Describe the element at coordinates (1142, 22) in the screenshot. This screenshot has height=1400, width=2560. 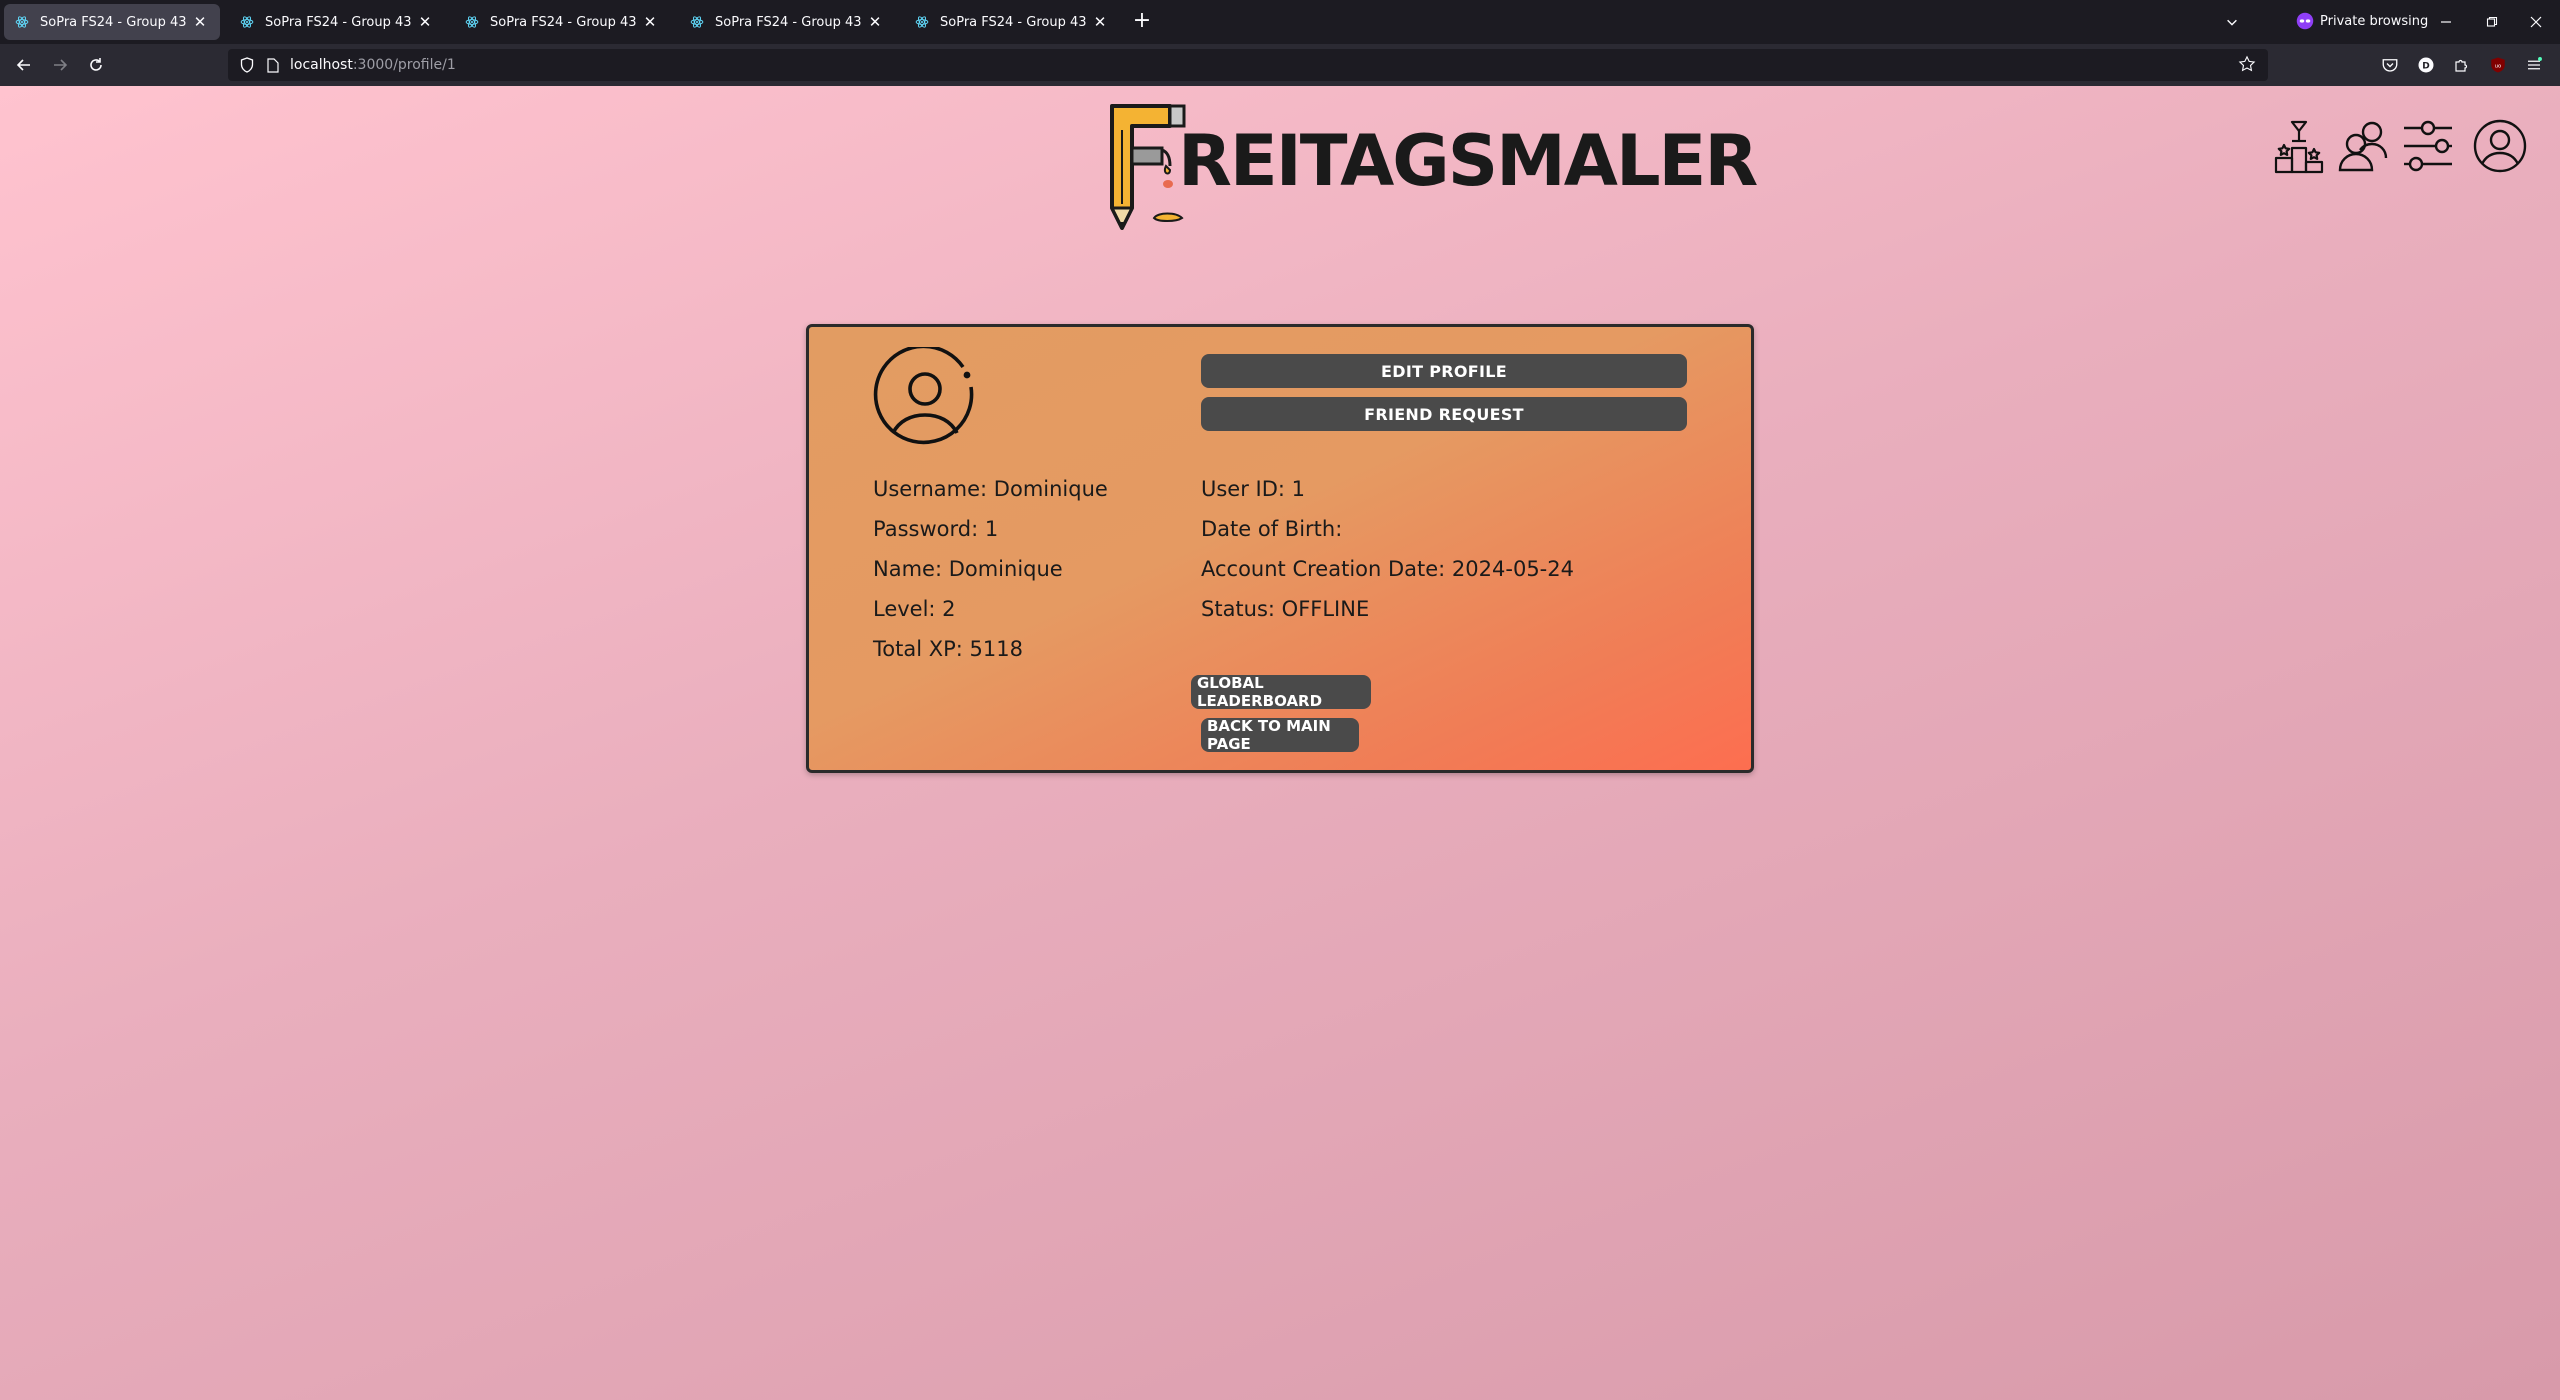
I see `new-tab-button: +` at that location.